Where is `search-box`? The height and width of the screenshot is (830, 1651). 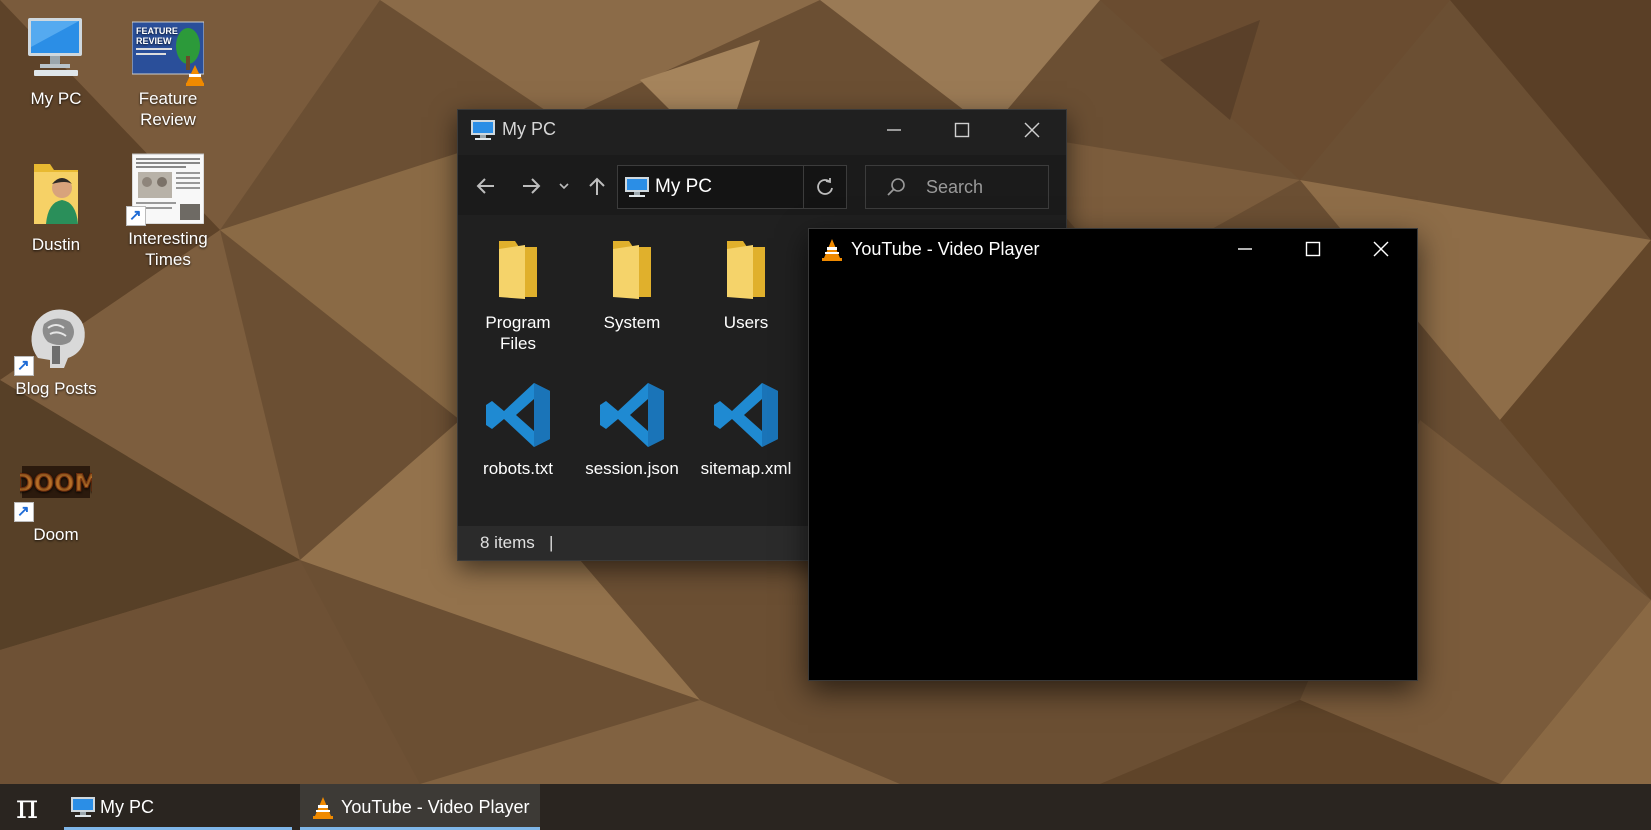
search-box is located at coordinates (957, 187).